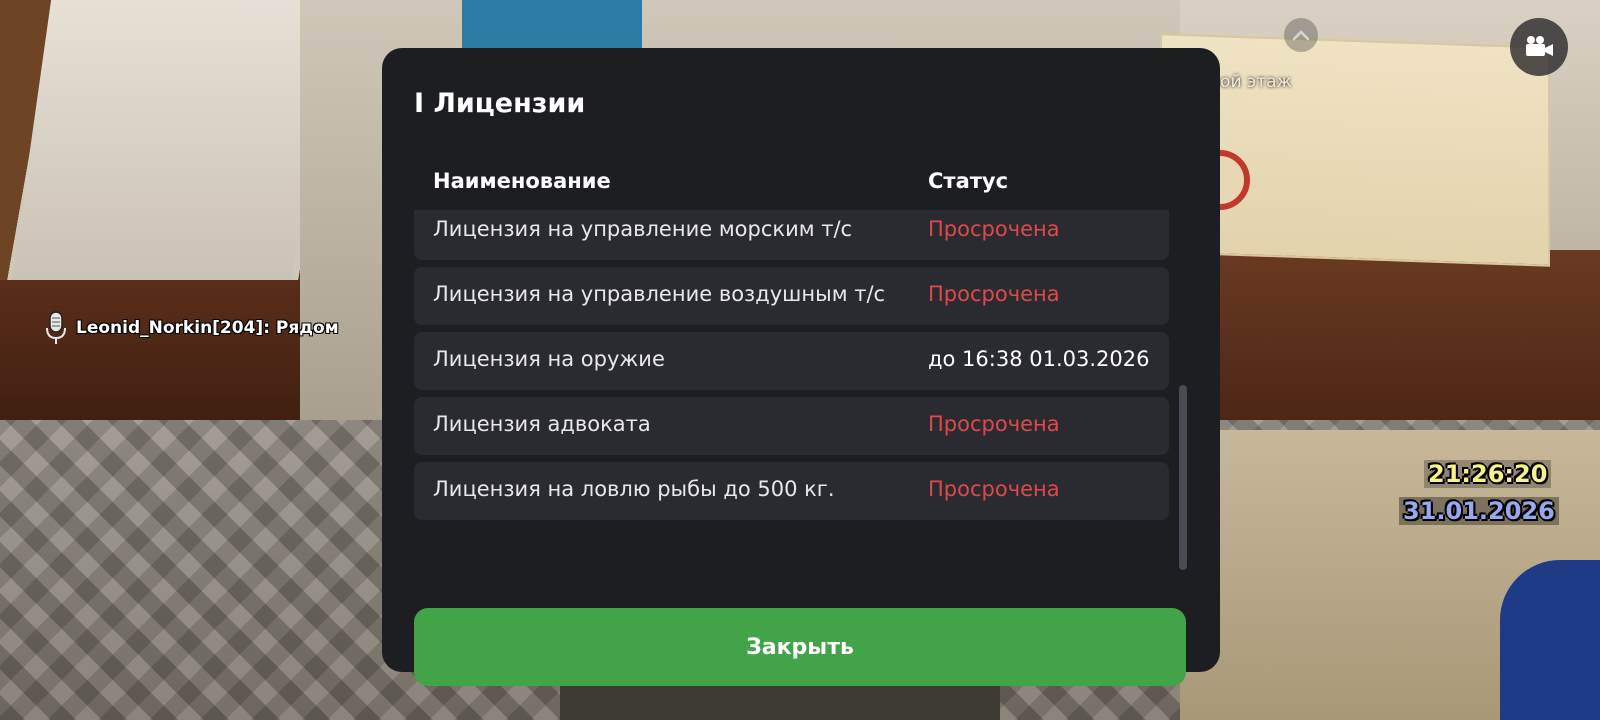 The height and width of the screenshot is (720, 1600). What do you see at coordinates (522, 181) in the screenshot?
I see `column-header-name: Наименование` at bounding box center [522, 181].